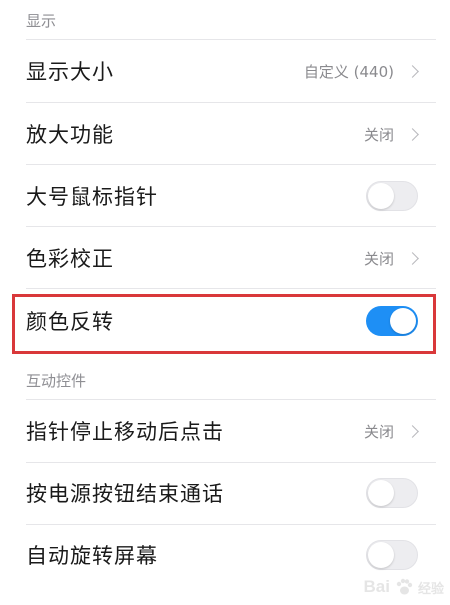  Describe the element at coordinates (225, 258) in the screenshot. I see `row-color-correction: 色彩校正 关闭` at that location.